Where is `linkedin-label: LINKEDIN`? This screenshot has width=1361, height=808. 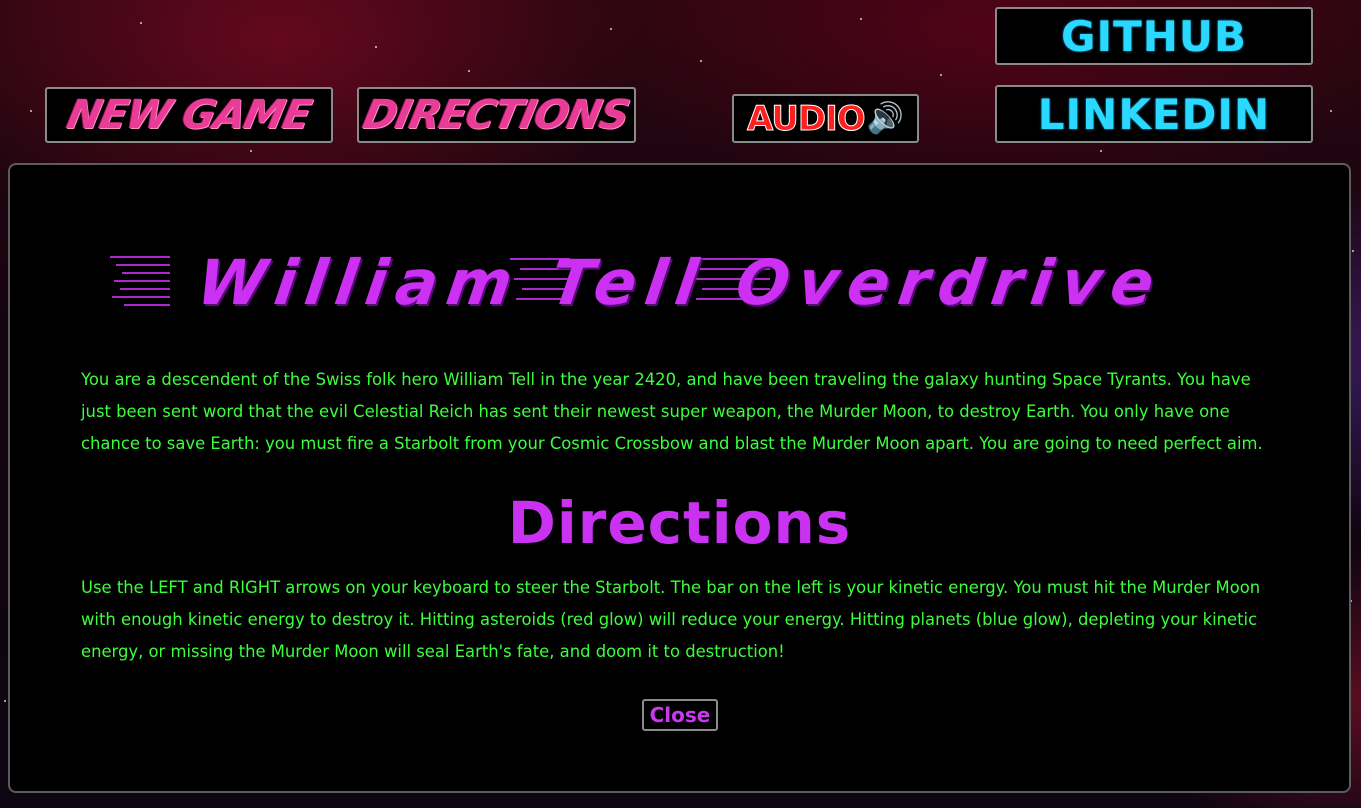
linkedin-label: LINKEDIN is located at coordinates (1154, 114).